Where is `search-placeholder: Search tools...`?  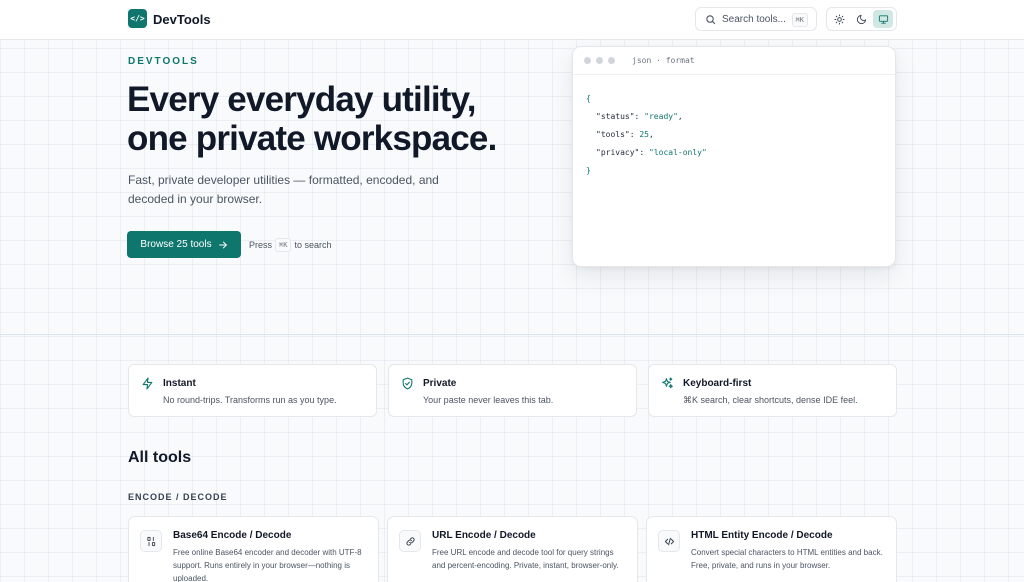
search-placeholder: Search tools... is located at coordinates (754, 19).